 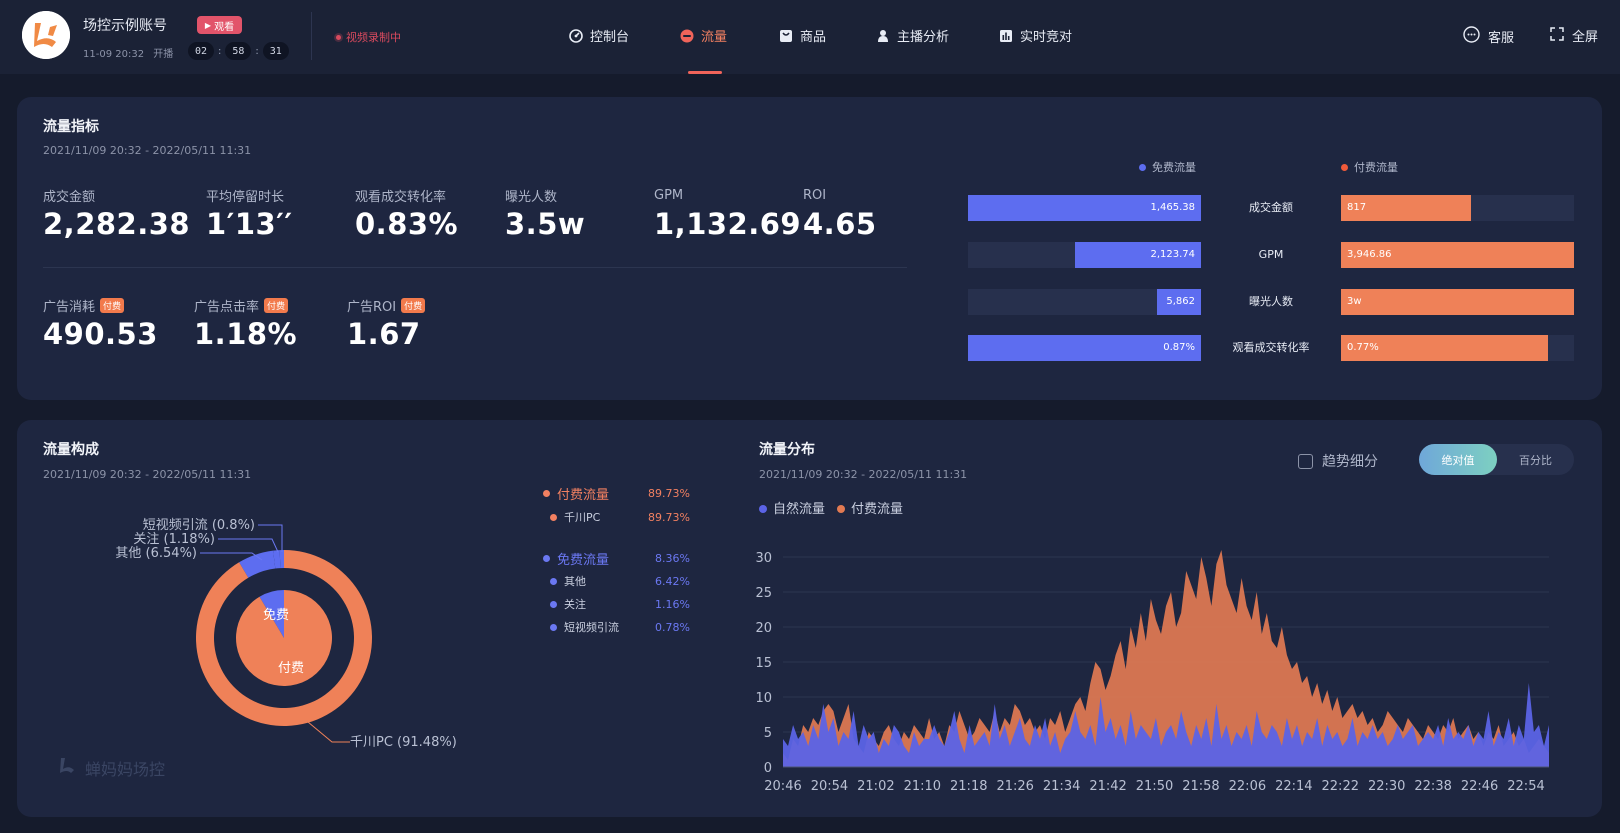 I want to click on composition-legend-item: 付费流量 89.73%, so click(x=616, y=493).